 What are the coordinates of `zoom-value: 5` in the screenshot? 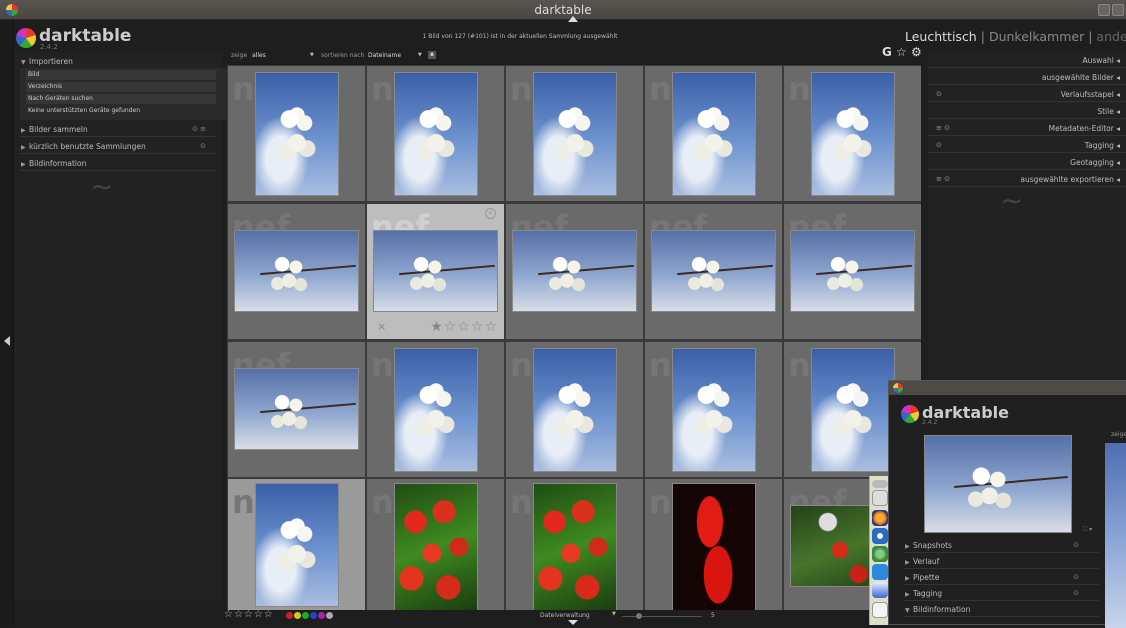 It's located at (713, 615).